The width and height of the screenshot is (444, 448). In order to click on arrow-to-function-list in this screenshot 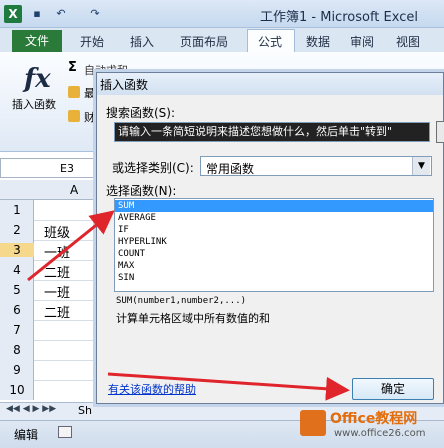, I will do `click(71, 246)`.